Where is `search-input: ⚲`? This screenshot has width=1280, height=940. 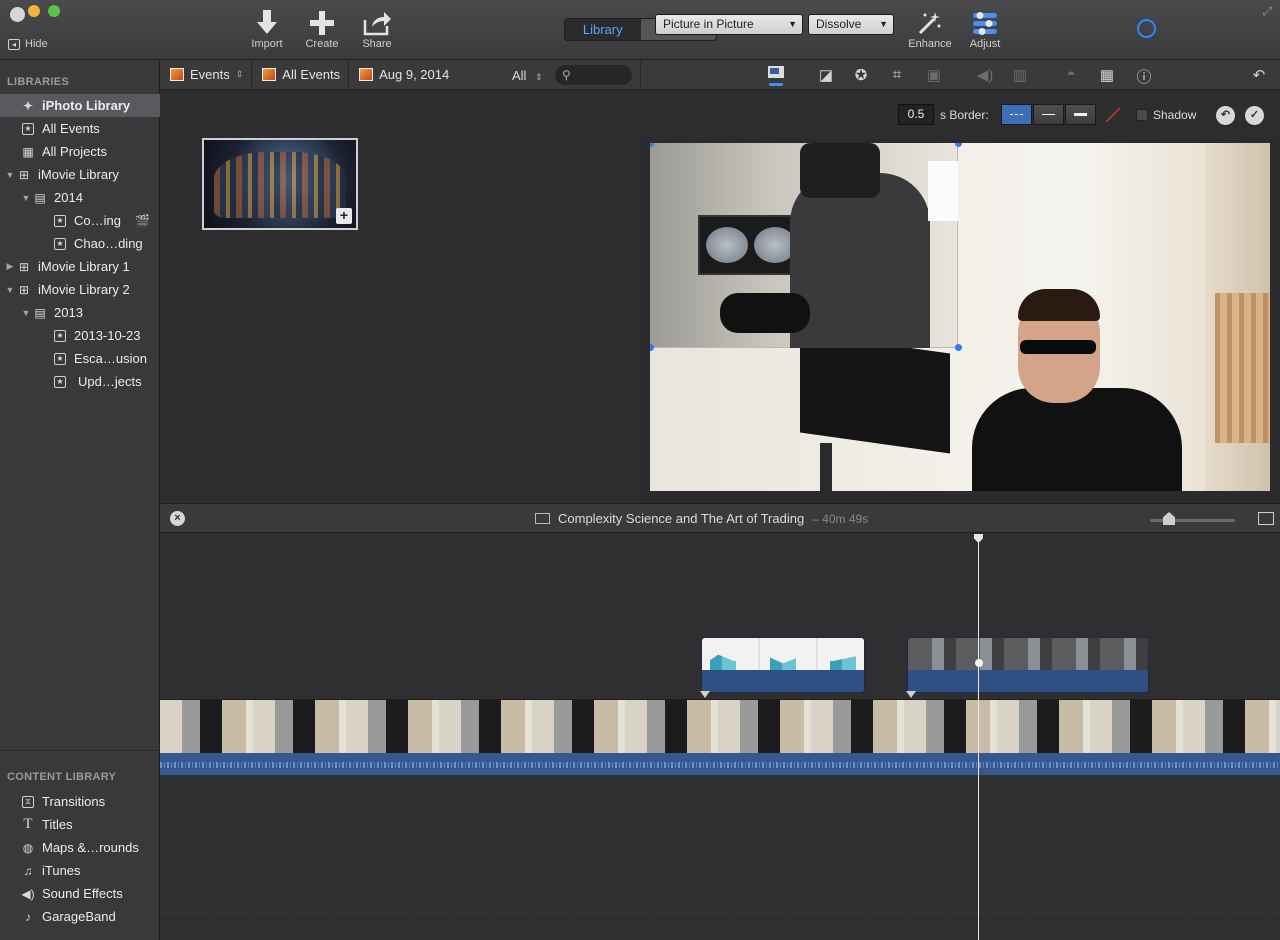
search-input: ⚲ is located at coordinates (593, 75).